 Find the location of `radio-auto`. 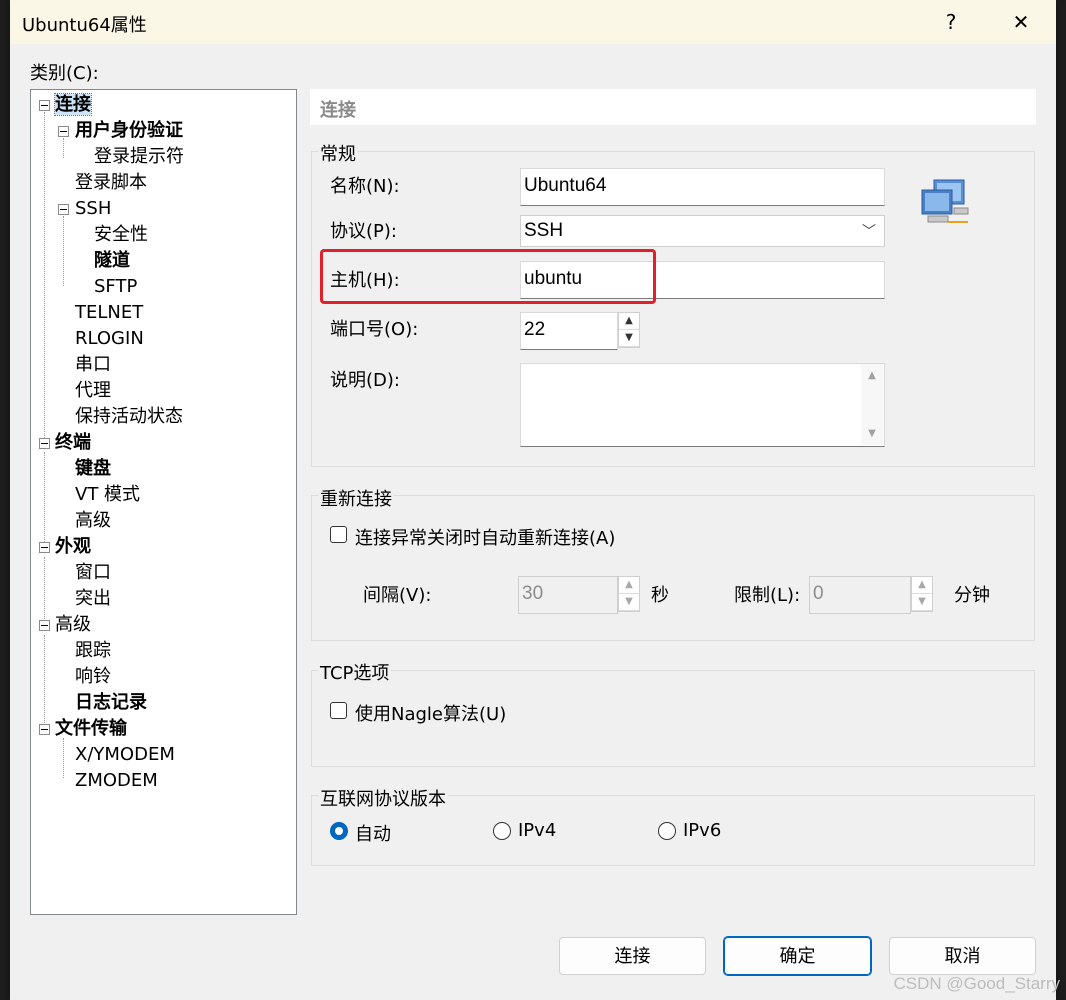

radio-auto is located at coordinates (339, 831).